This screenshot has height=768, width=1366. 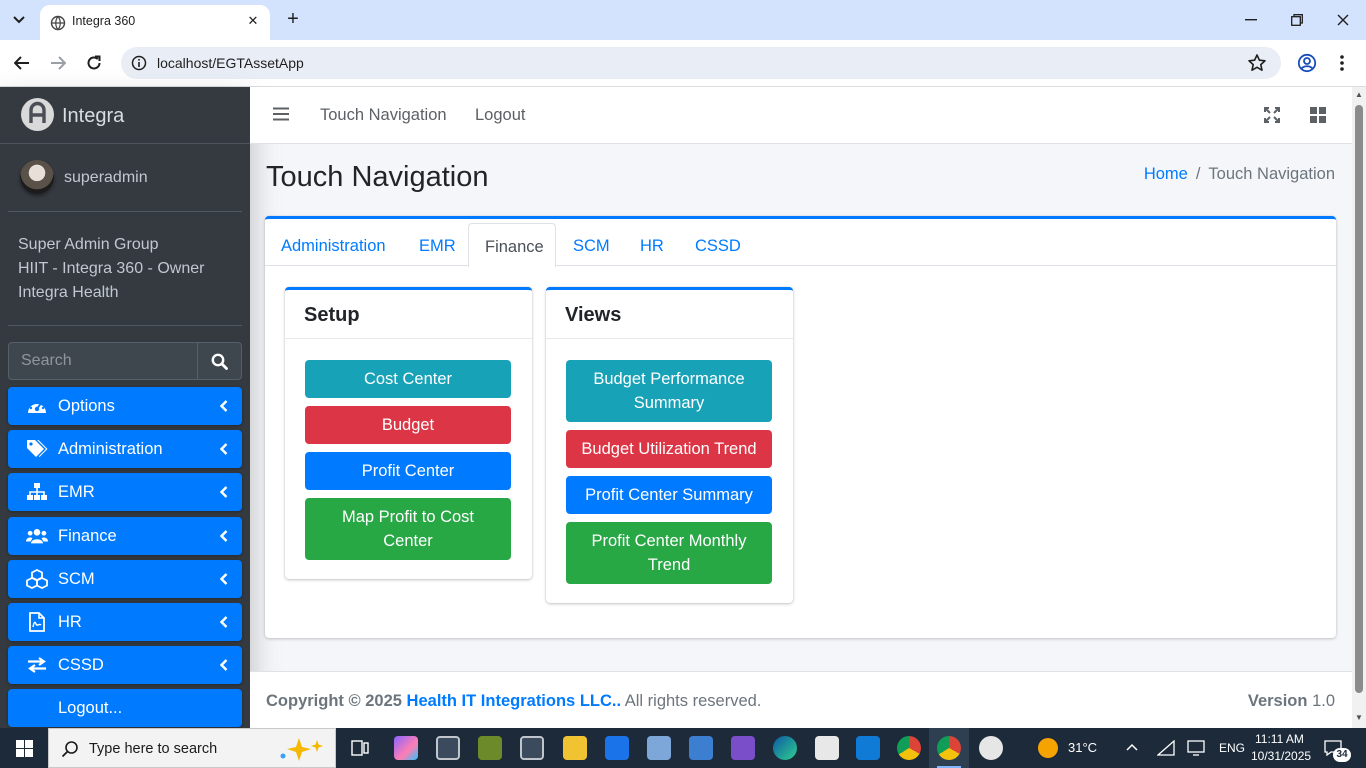 What do you see at coordinates (512, 245) in the screenshot?
I see `tab-finance: Finance` at bounding box center [512, 245].